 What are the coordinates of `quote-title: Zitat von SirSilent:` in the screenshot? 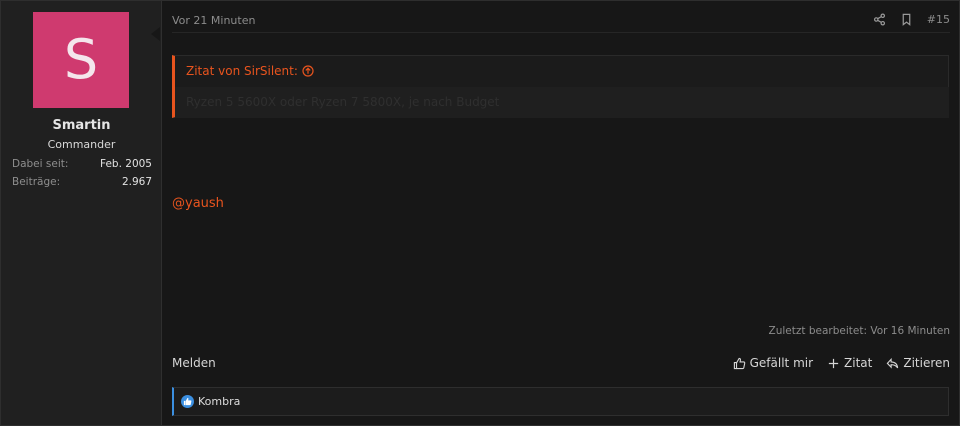 It's located at (250, 71).